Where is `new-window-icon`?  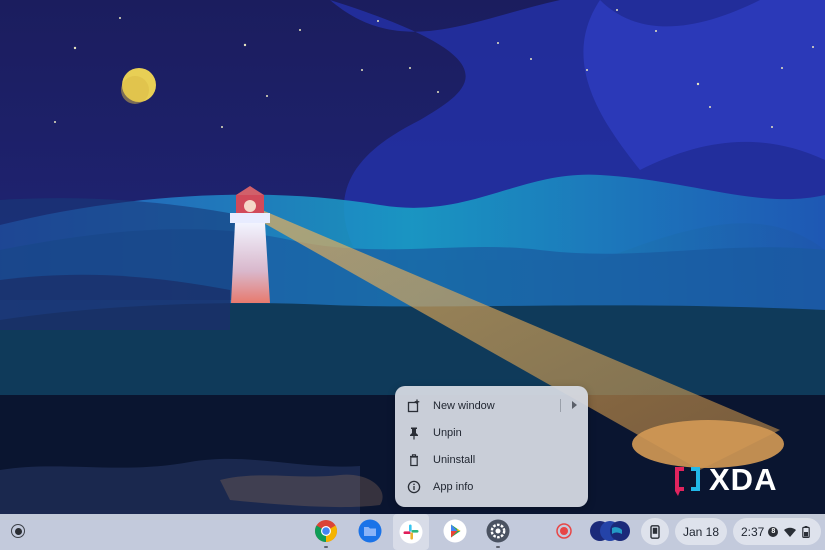 new-window-icon is located at coordinates (414, 406).